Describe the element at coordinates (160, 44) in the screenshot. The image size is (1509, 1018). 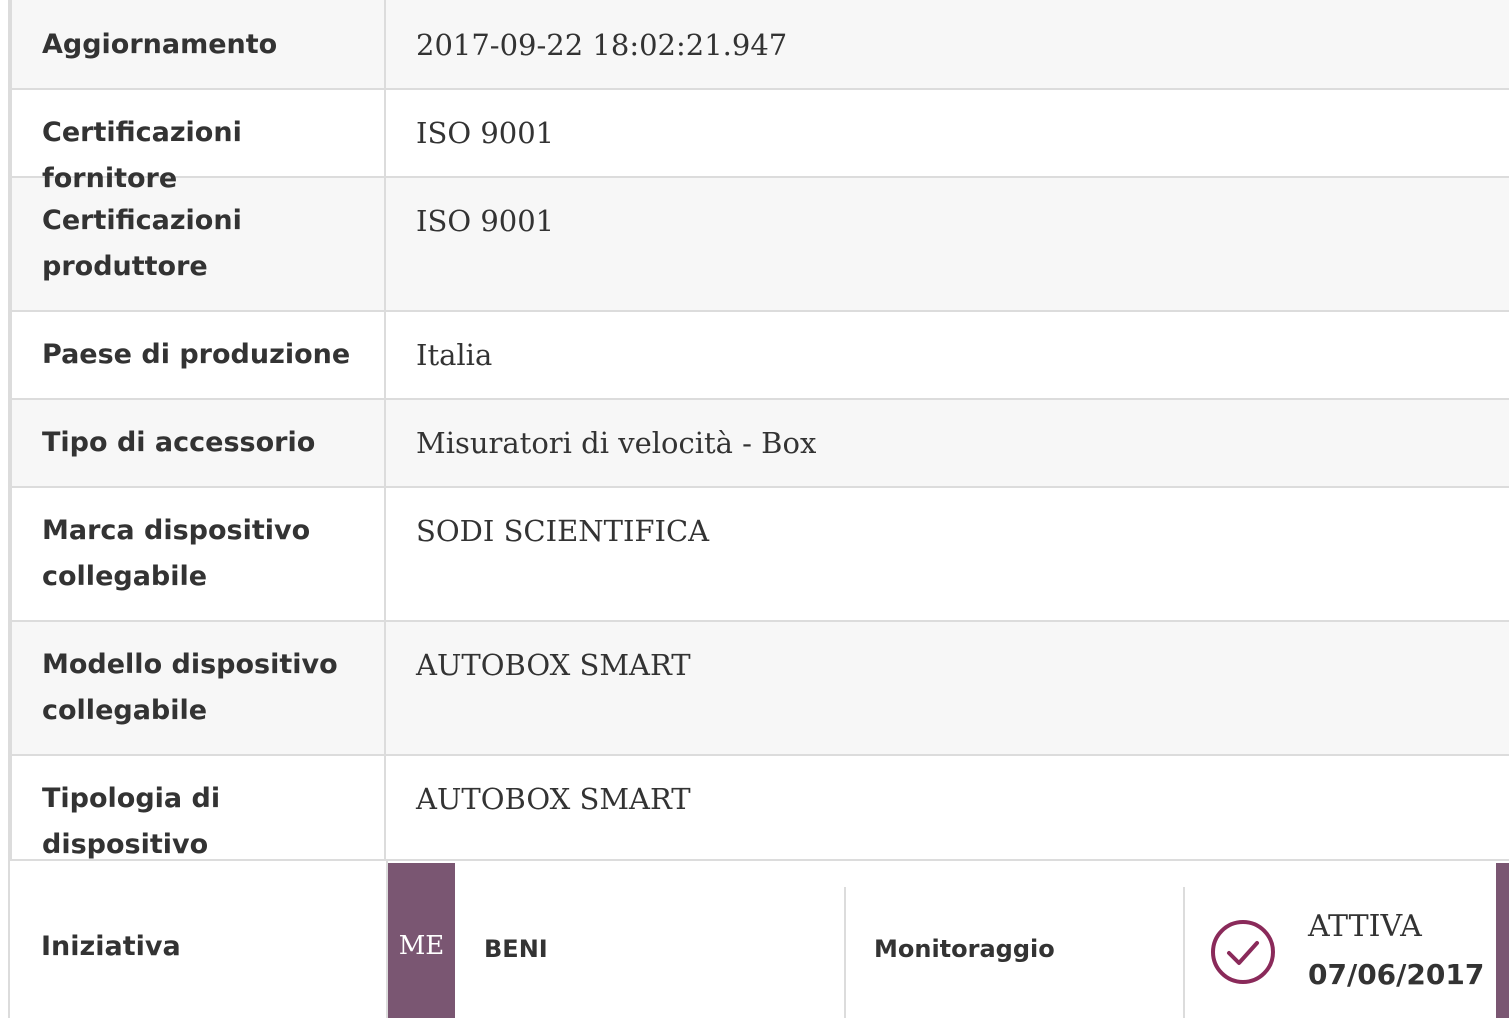
I see `detail-label: Aggiornamento` at that location.